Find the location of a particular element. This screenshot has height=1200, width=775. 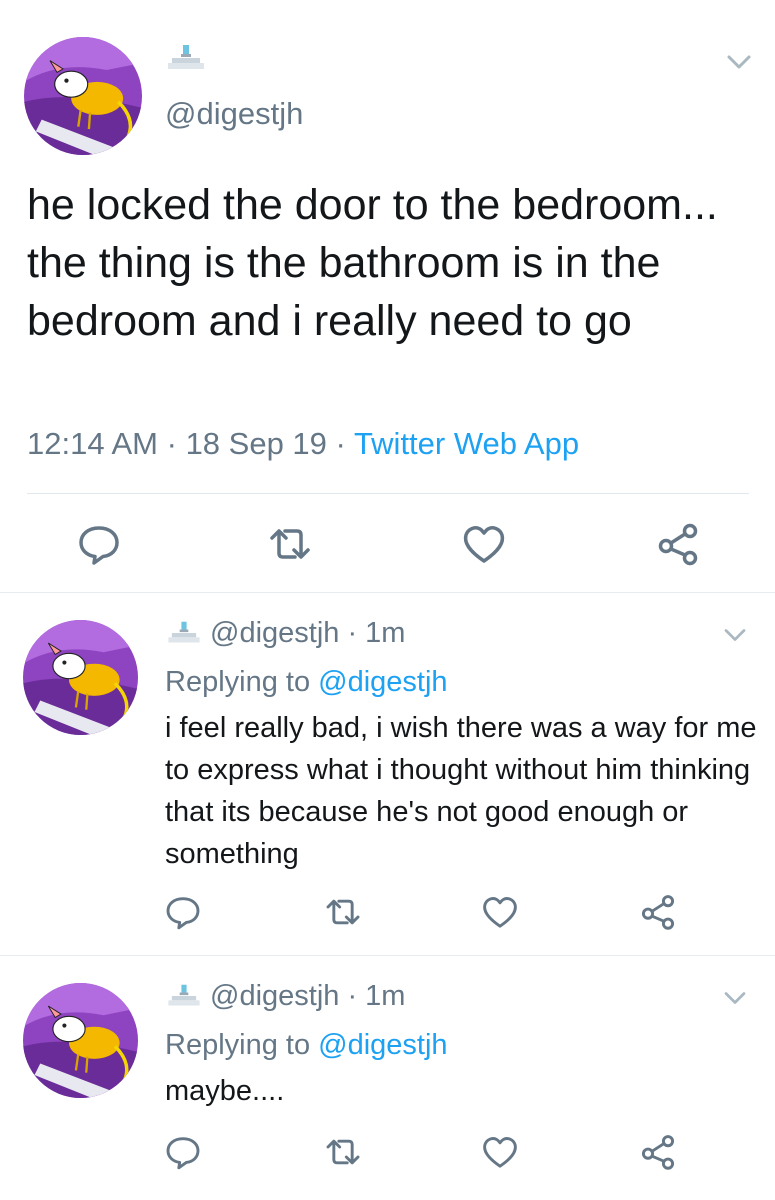

tweet-meta: 12:14 AM · 18 Sep 19 · Twitter Web App is located at coordinates (303, 444).